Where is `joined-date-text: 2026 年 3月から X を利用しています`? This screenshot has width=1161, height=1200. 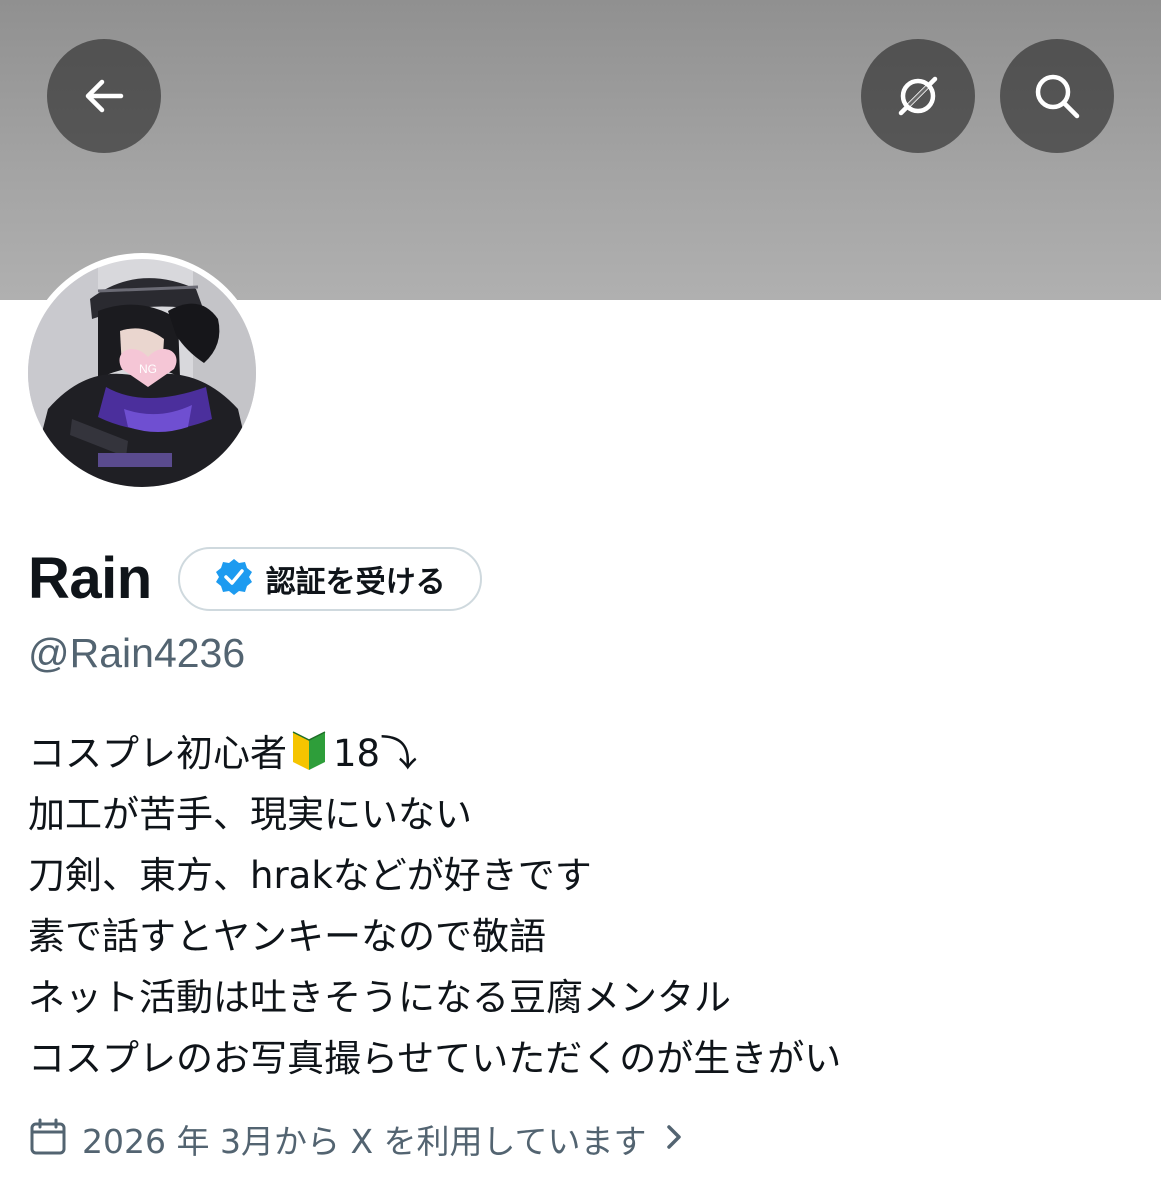 joined-date-text: 2026 年 3月から X を利用しています is located at coordinates (364, 1141).